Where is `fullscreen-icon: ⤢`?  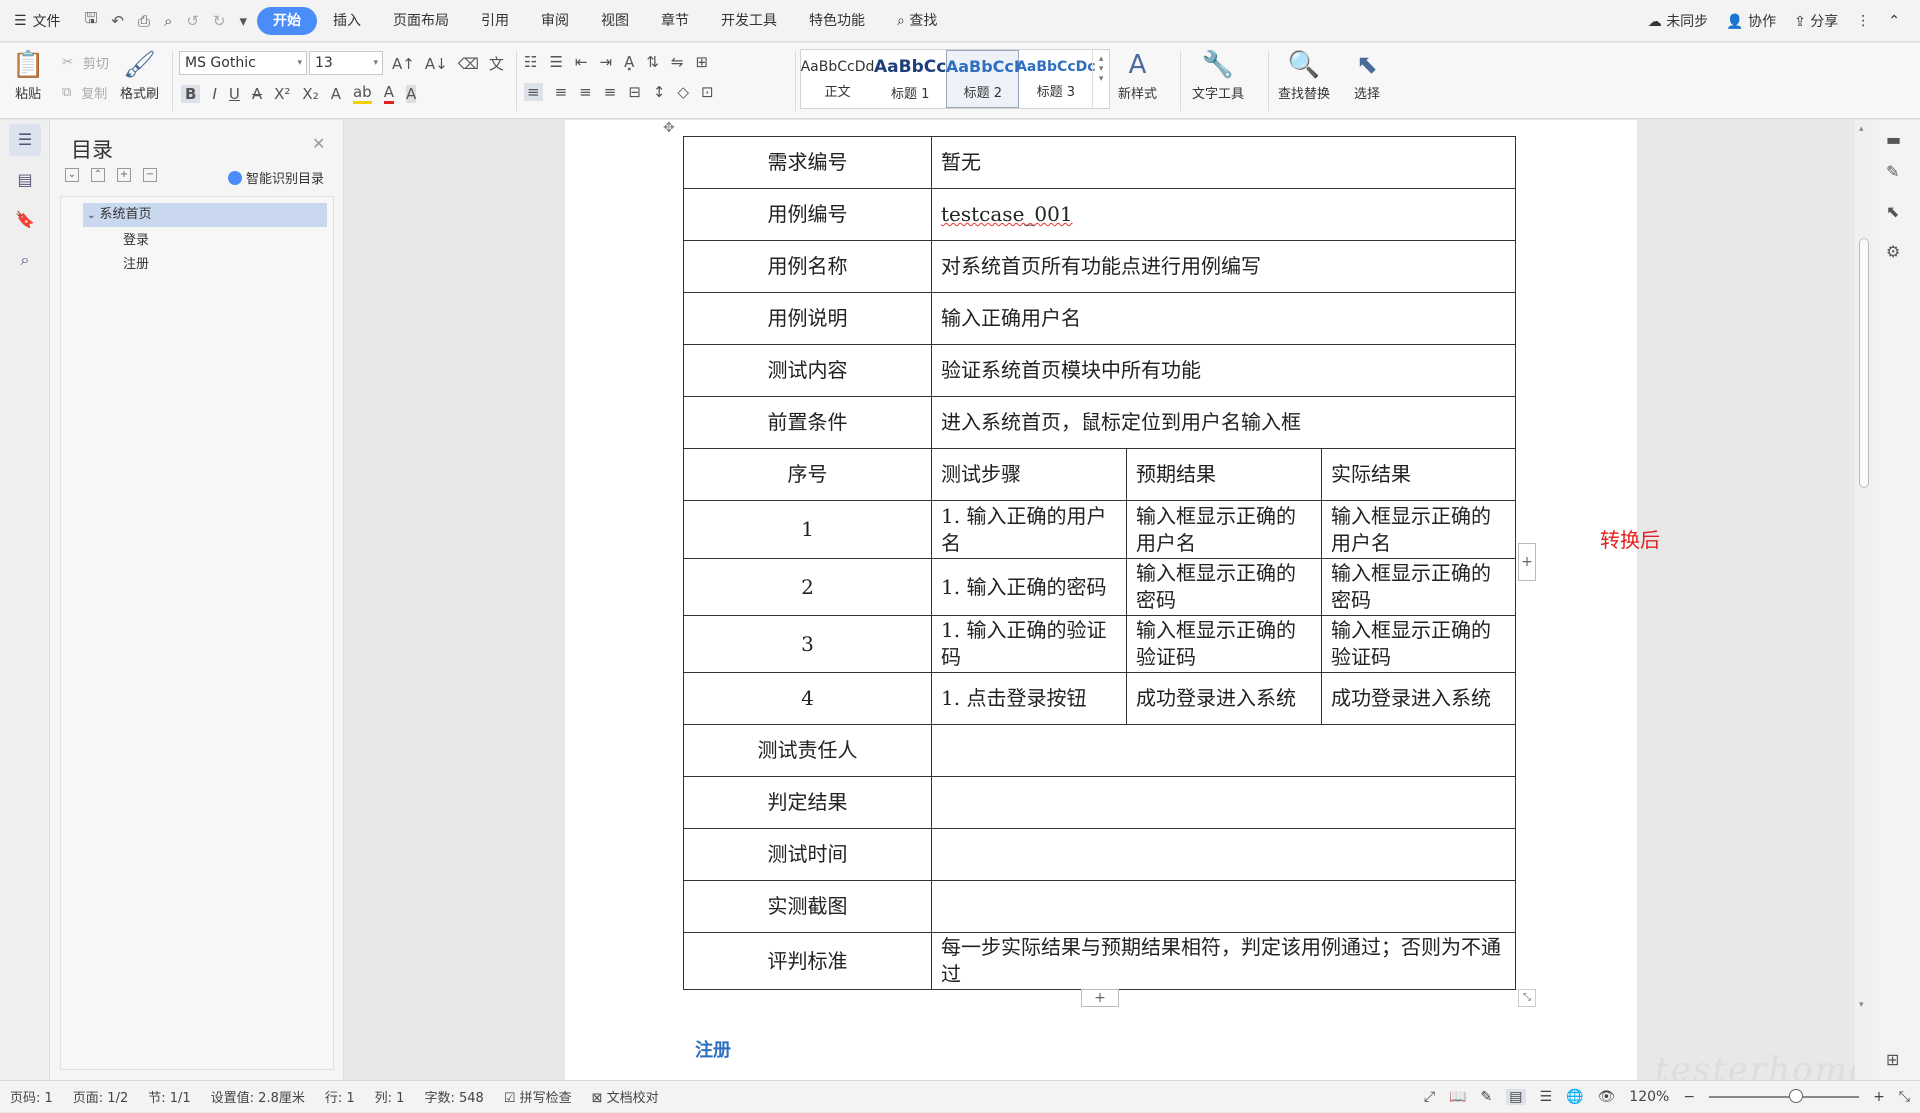 fullscreen-icon: ⤢ is located at coordinates (1429, 1097).